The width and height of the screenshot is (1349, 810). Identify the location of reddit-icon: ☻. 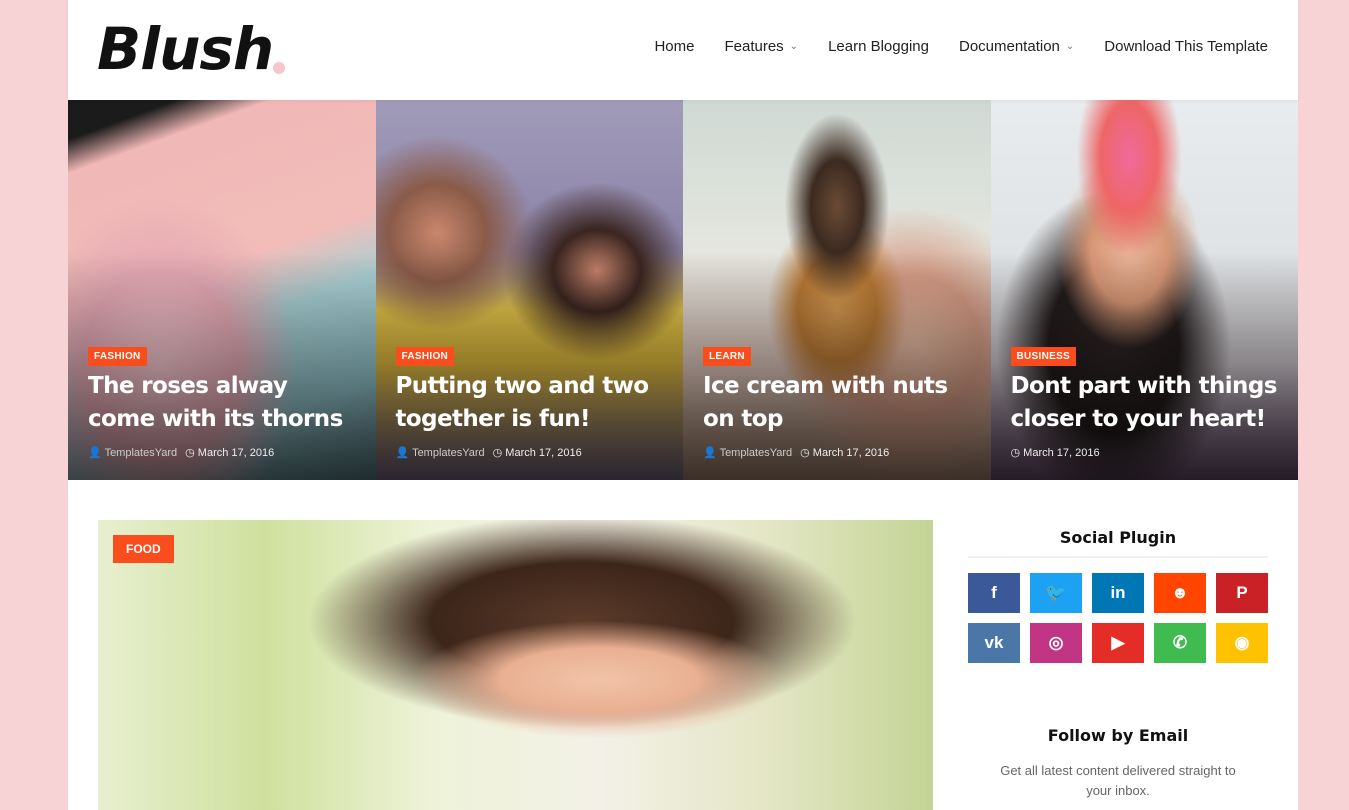
(1180, 592).